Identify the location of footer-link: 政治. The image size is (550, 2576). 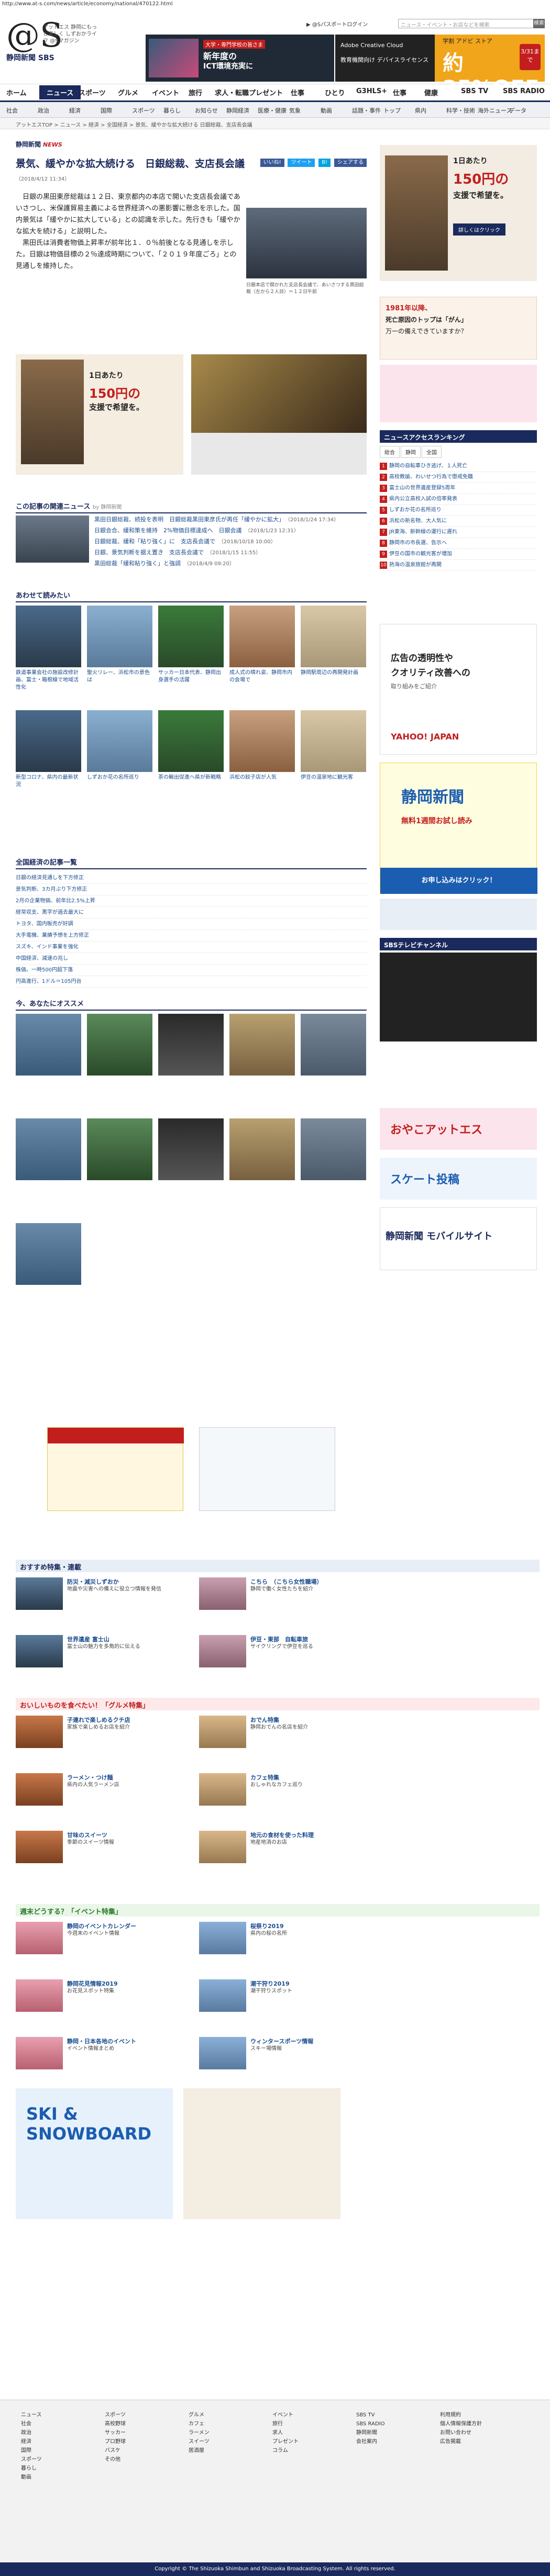
(32, 2432).